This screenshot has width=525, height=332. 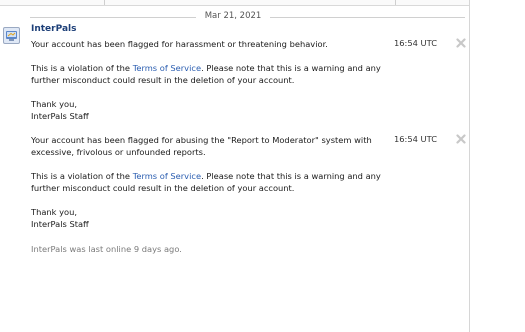 What do you see at coordinates (469, 166) in the screenshot?
I see `panel-right-border` at bounding box center [469, 166].